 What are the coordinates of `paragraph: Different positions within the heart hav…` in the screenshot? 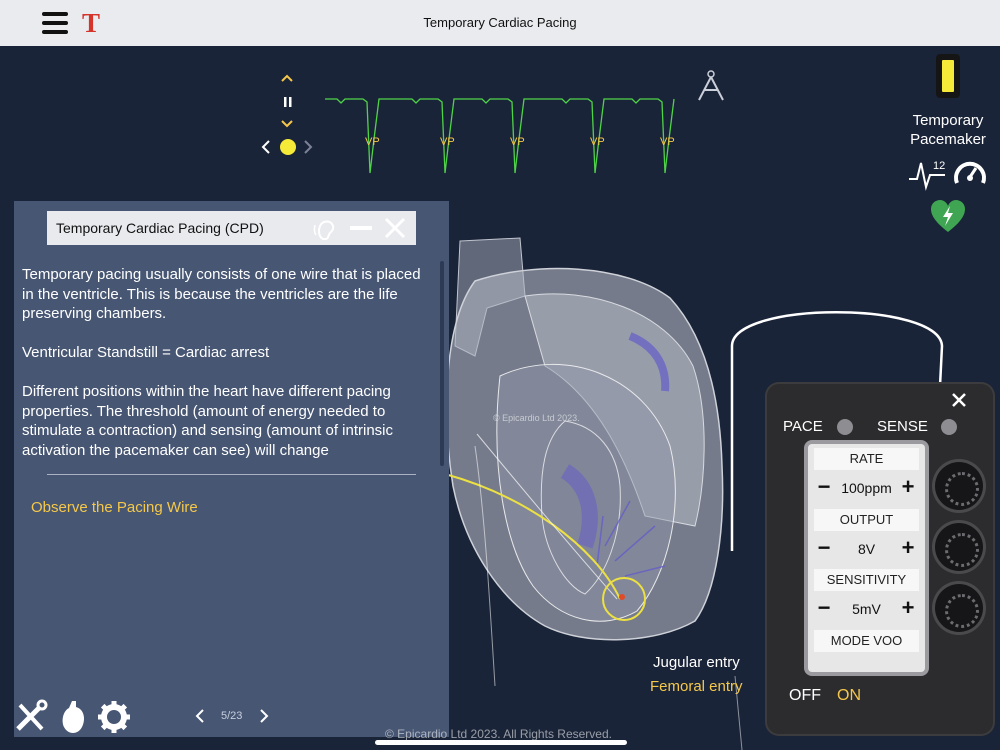 It's located at (208, 421).